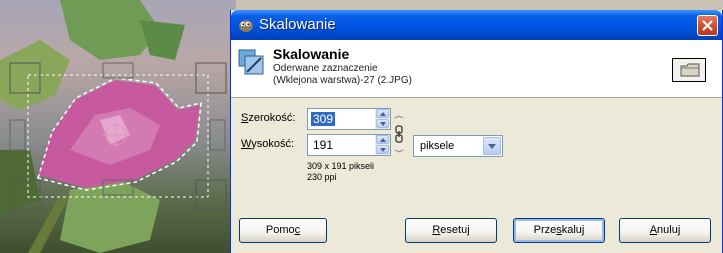 The height and width of the screenshot is (253, 723). What do you see at coordinates (283, 230) in the screenshot?
I see `help-button: Pomoc` at bounding box center [283, 230].